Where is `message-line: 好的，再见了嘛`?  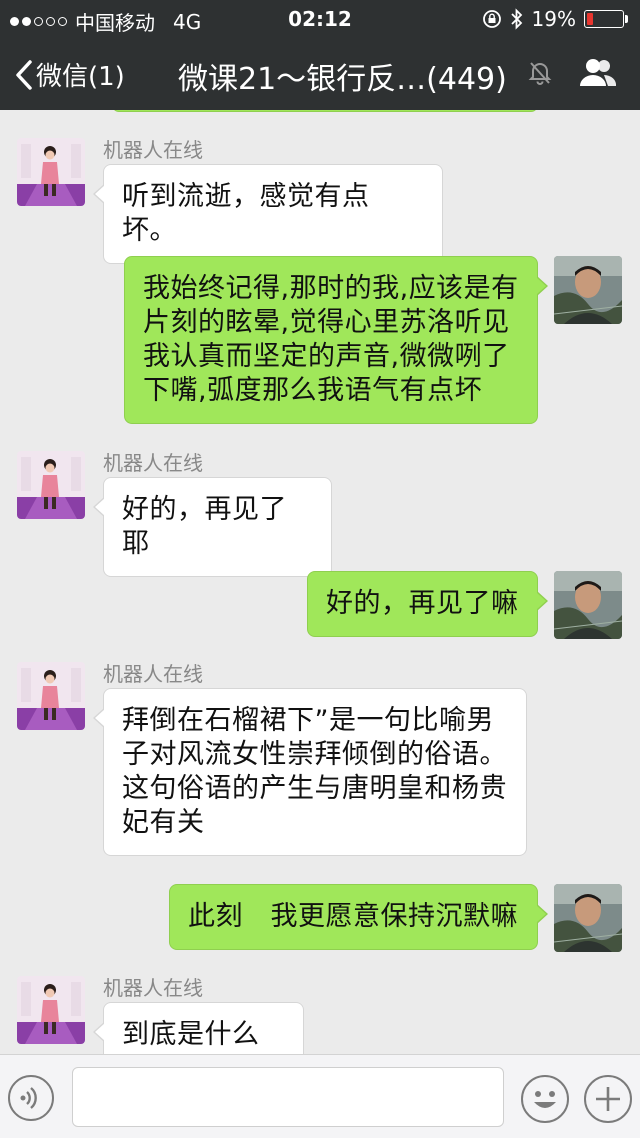
message-line: 好的，再见了嘛 is located at coordinates (422, 603).